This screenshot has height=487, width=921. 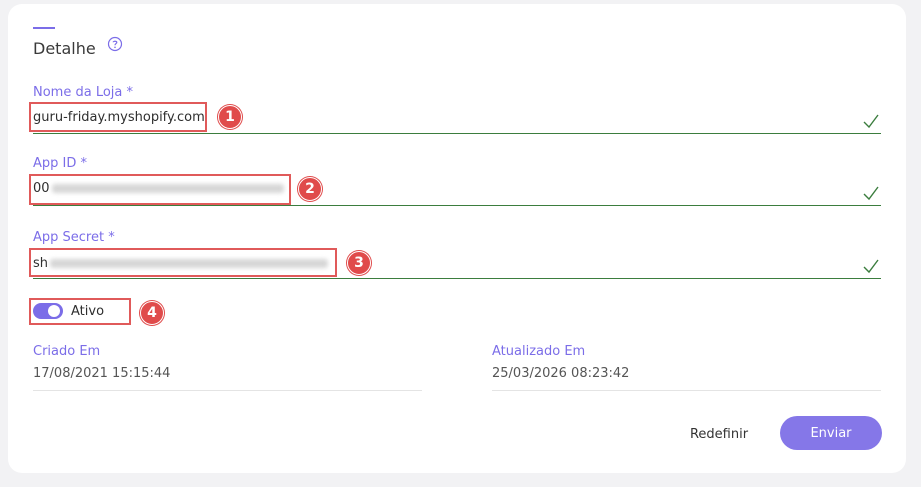 I want to click on app-secret-label: App Secret *, so click(x=74, y=237).